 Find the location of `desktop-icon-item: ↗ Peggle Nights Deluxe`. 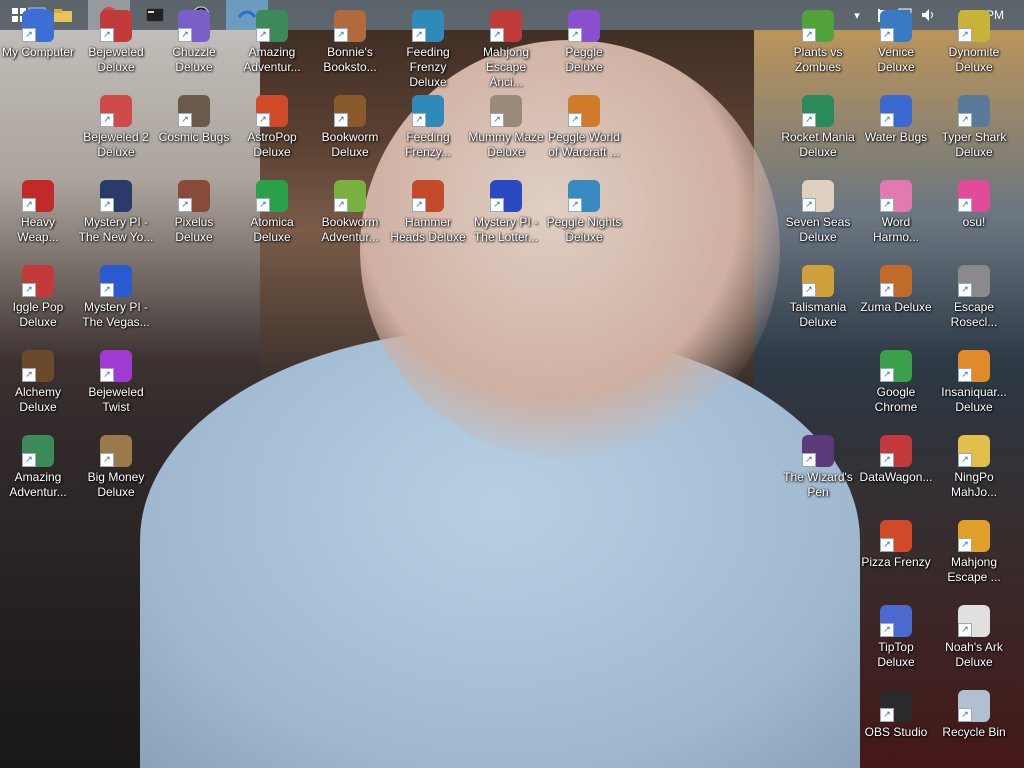

desktop-icon-item: ↗ Peggle Nights Deluxe is located at coordinates (584, 211).